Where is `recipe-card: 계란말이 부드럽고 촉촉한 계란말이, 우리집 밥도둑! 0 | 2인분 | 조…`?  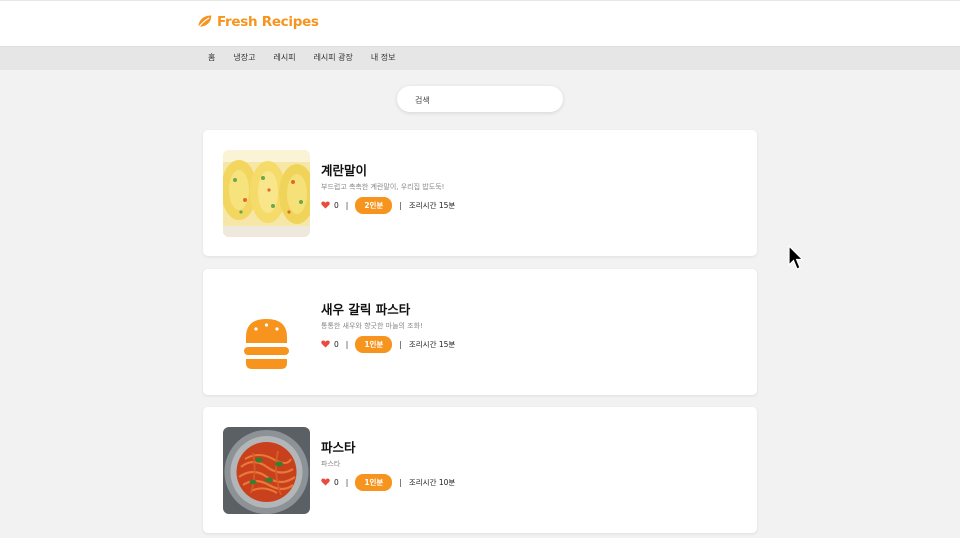 recipe-card: 계란말이 부드럽고 촉촉한 계란말이, 우리집 밥도둑! 0 | 2인분 | 조… is located at coordinates (480, 193).